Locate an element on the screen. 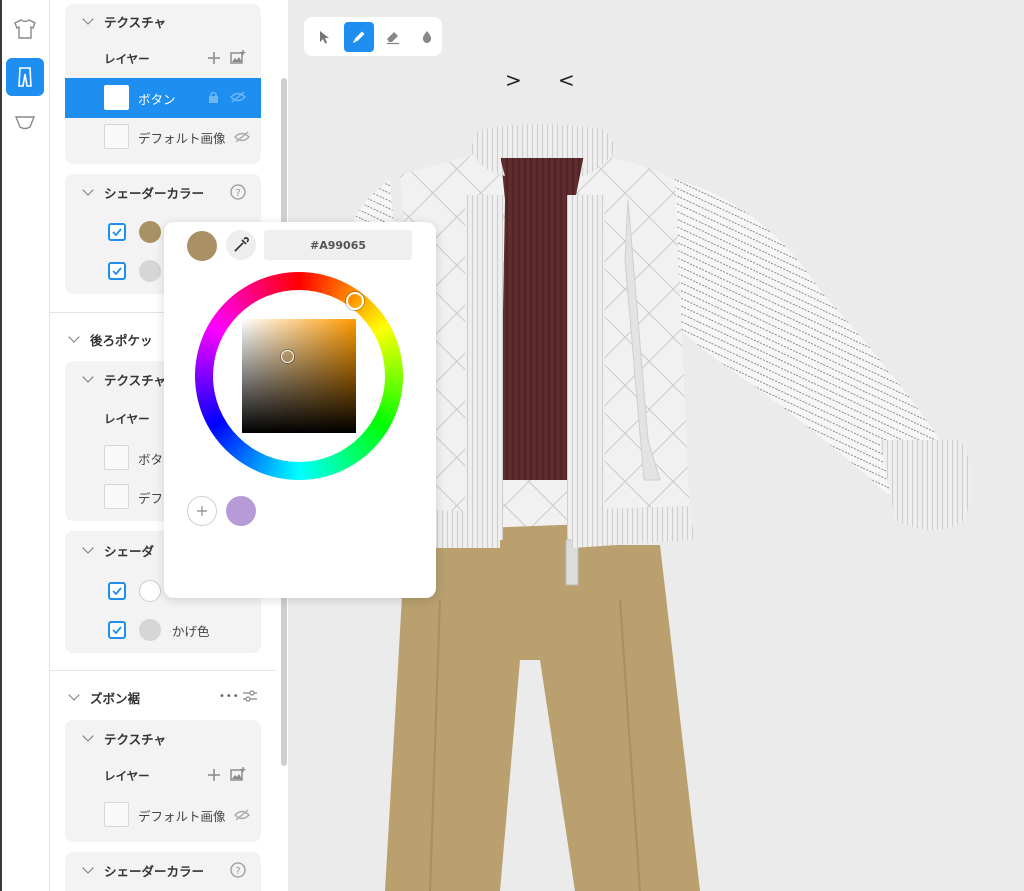 This screenshot has width=1024, height=891. saturation-handle is located at coordinates (287, 356).